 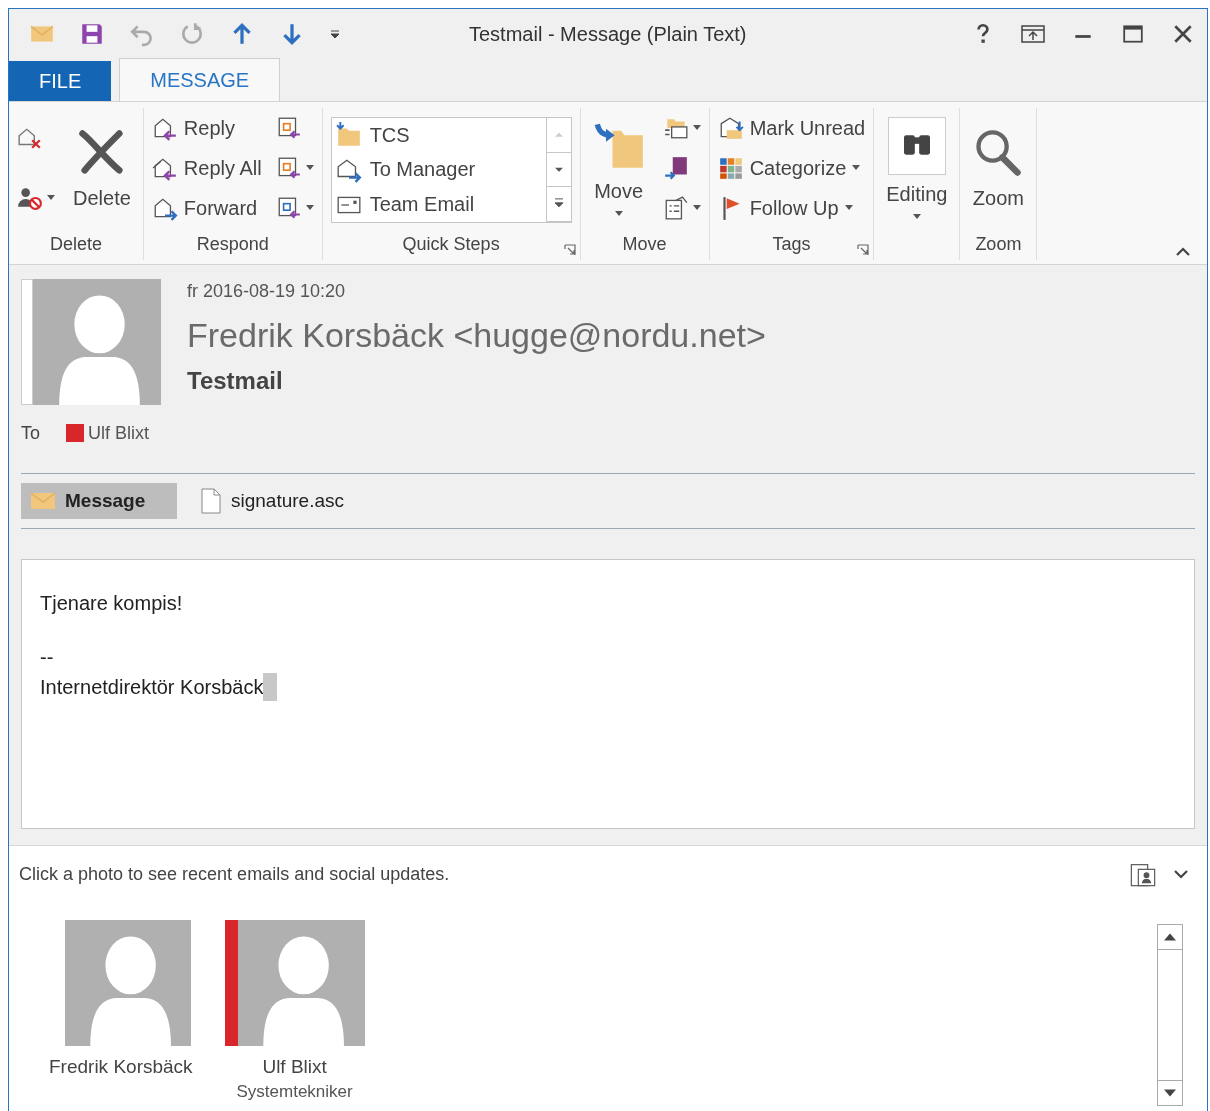 I want to click on color-grid-icon, so click(x=730, y=168).